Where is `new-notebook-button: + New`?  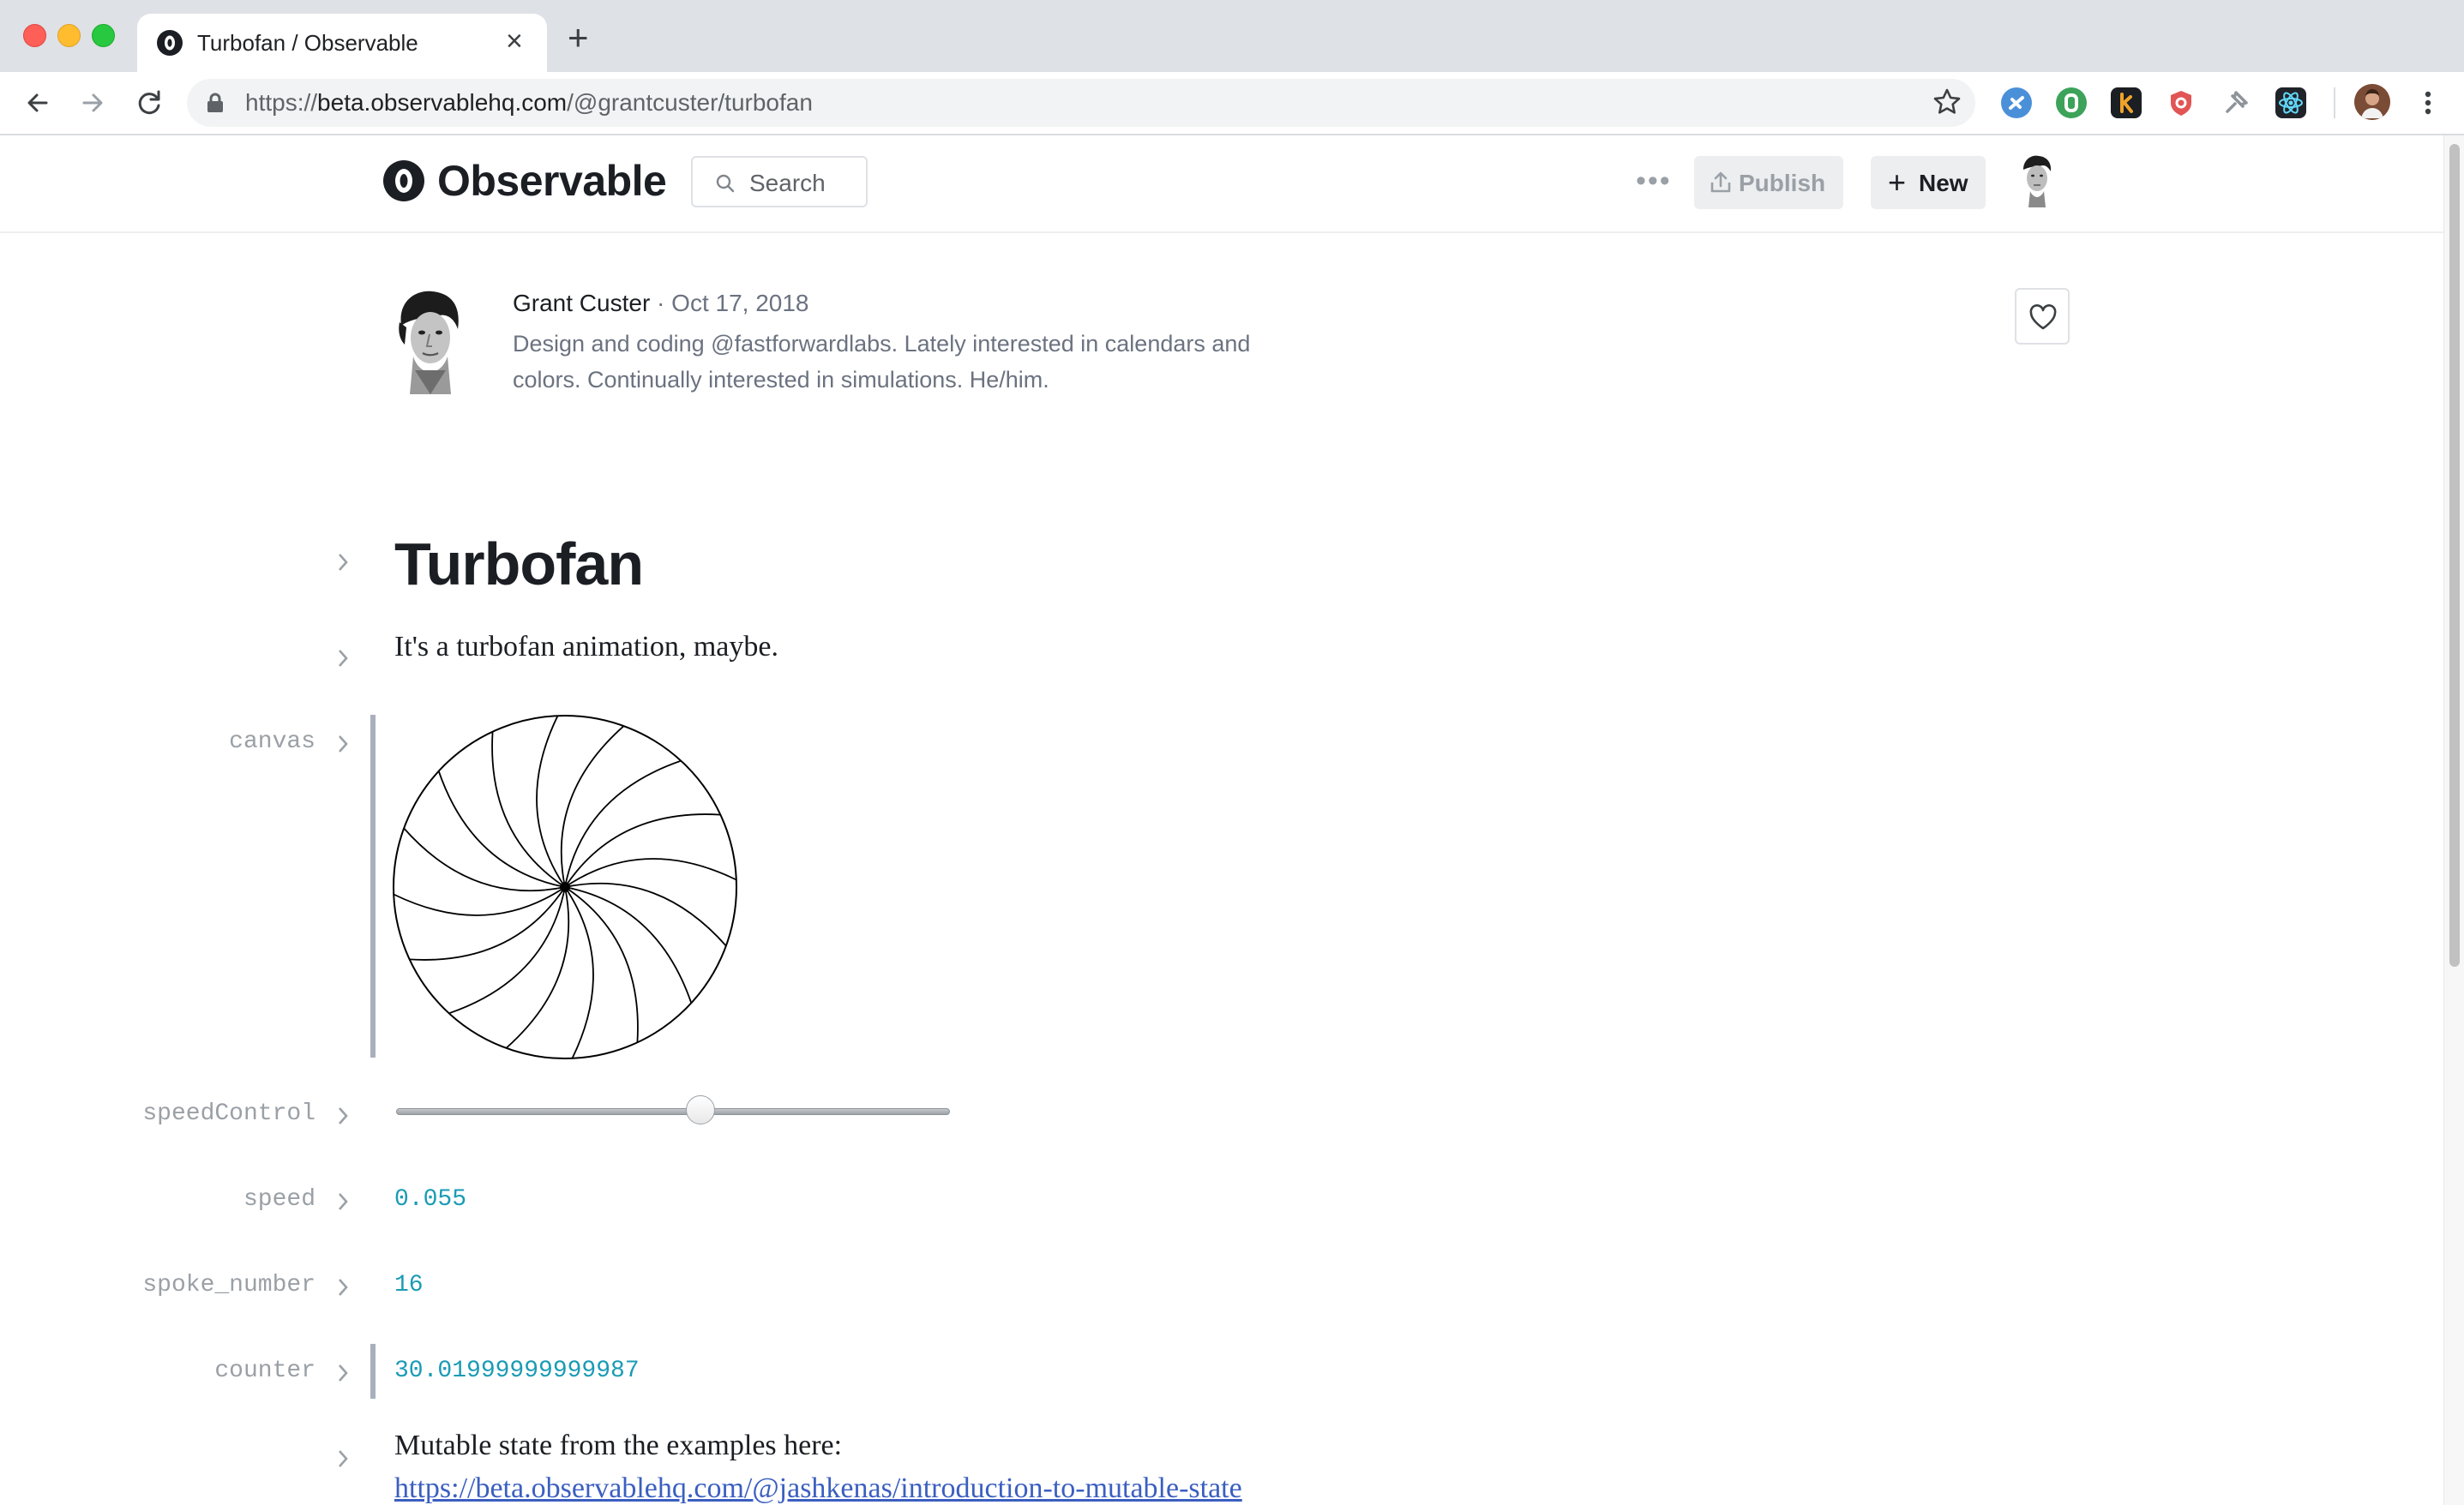 new-notebook-button: + New is located at coordinates (1928, 182).